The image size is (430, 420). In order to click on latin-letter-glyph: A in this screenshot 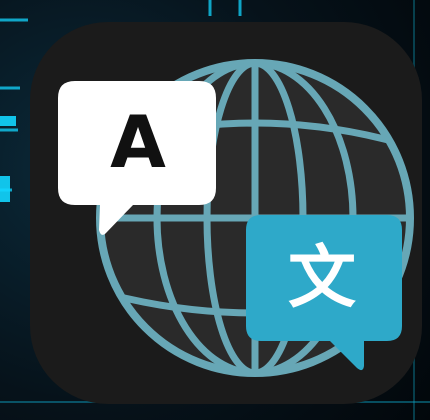, I will do `click(138, 142)`.